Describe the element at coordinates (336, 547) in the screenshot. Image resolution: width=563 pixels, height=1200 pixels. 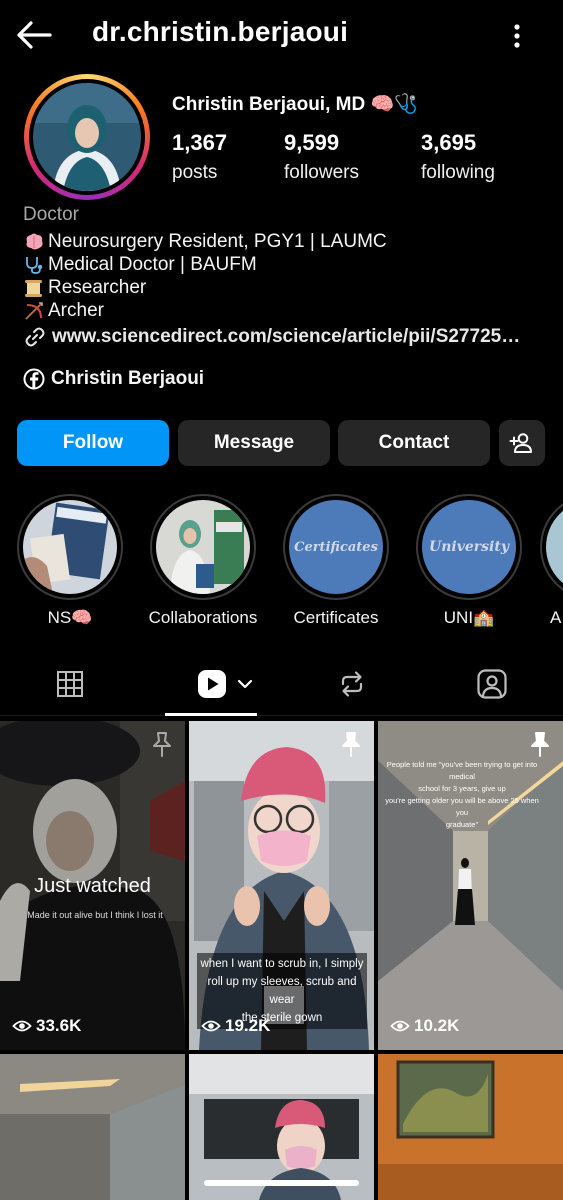
I see `highlight-cover: Certificates` at that location.